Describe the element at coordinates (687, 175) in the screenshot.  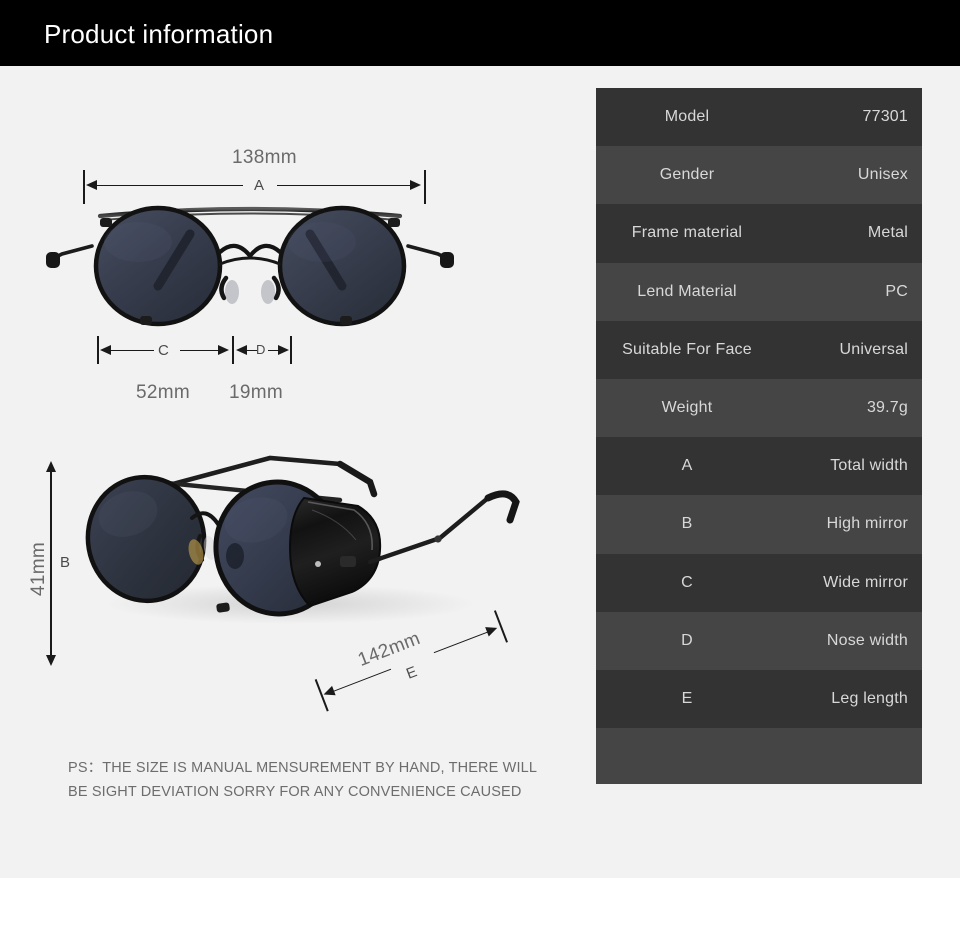
I see `spec-key: Gender` at that location.